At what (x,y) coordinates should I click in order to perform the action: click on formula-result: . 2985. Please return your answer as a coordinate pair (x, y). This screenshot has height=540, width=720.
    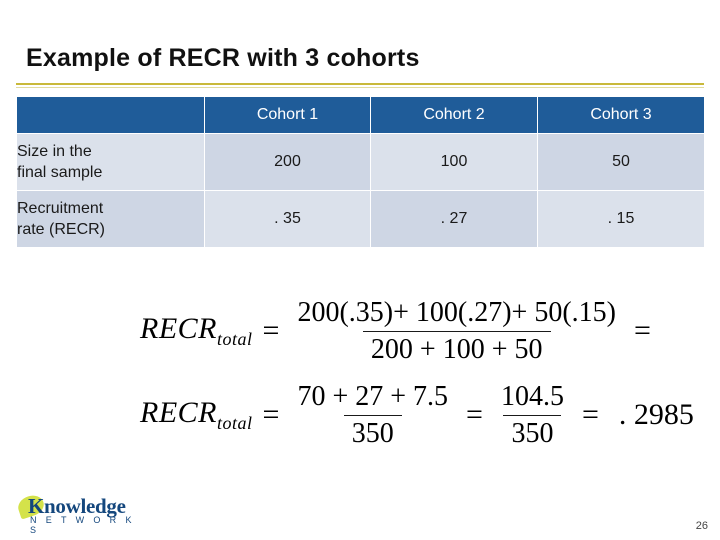
    Looking at the image, I should click on (656, 414).